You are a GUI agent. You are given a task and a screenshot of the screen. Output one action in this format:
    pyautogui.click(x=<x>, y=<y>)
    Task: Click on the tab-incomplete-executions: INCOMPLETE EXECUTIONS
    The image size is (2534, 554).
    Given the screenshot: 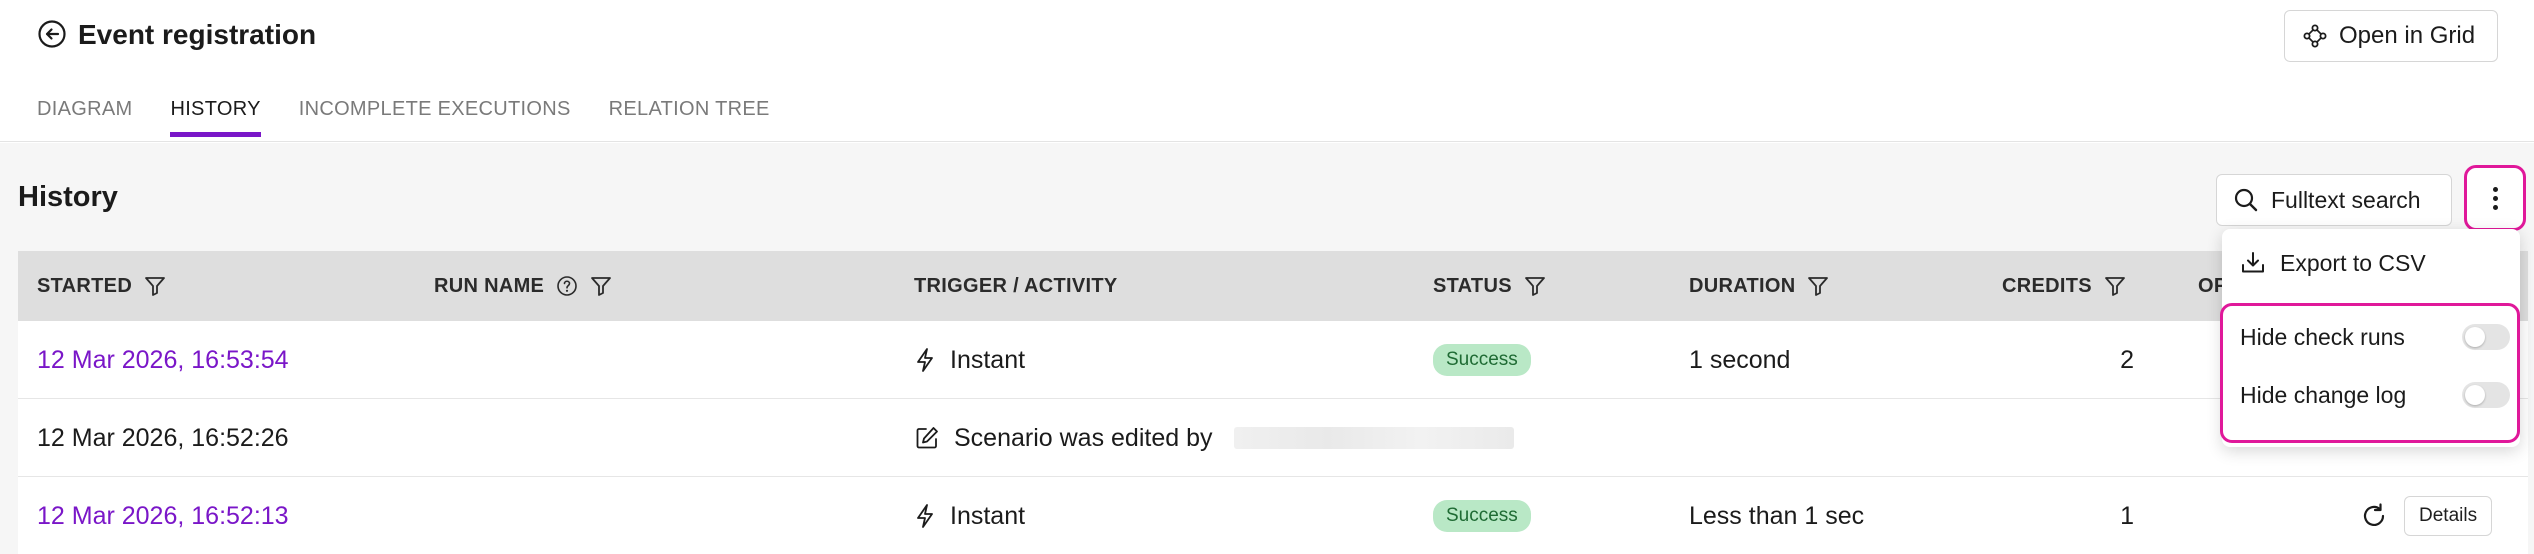 What is the action you would take?
    pyautogui.click(x=435, y=117)
    